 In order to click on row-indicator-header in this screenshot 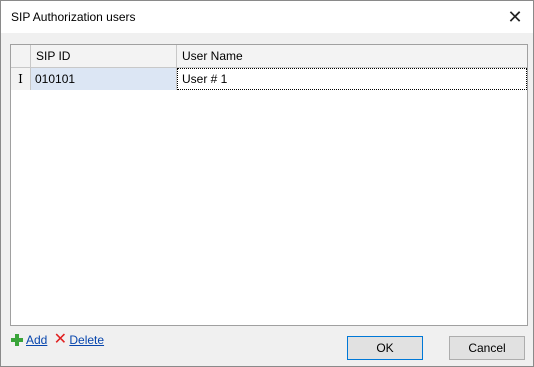, I will do `click(21, 56)`.